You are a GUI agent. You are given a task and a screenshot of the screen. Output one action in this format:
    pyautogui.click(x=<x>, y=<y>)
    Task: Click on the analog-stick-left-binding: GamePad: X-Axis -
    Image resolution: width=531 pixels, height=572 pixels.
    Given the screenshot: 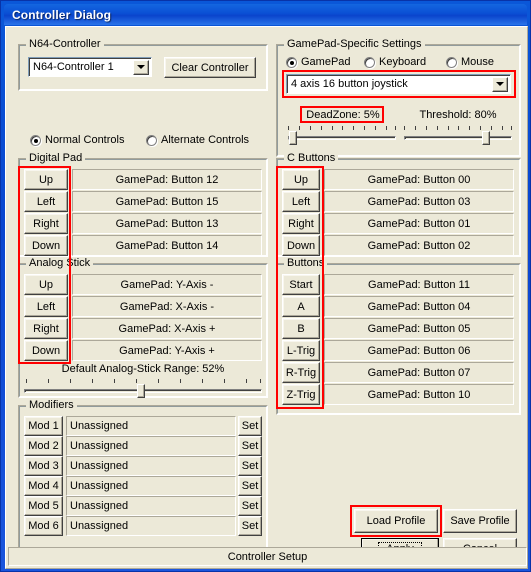 What is the action you would take?
    pyautogui.click(x=167, y=306)
    